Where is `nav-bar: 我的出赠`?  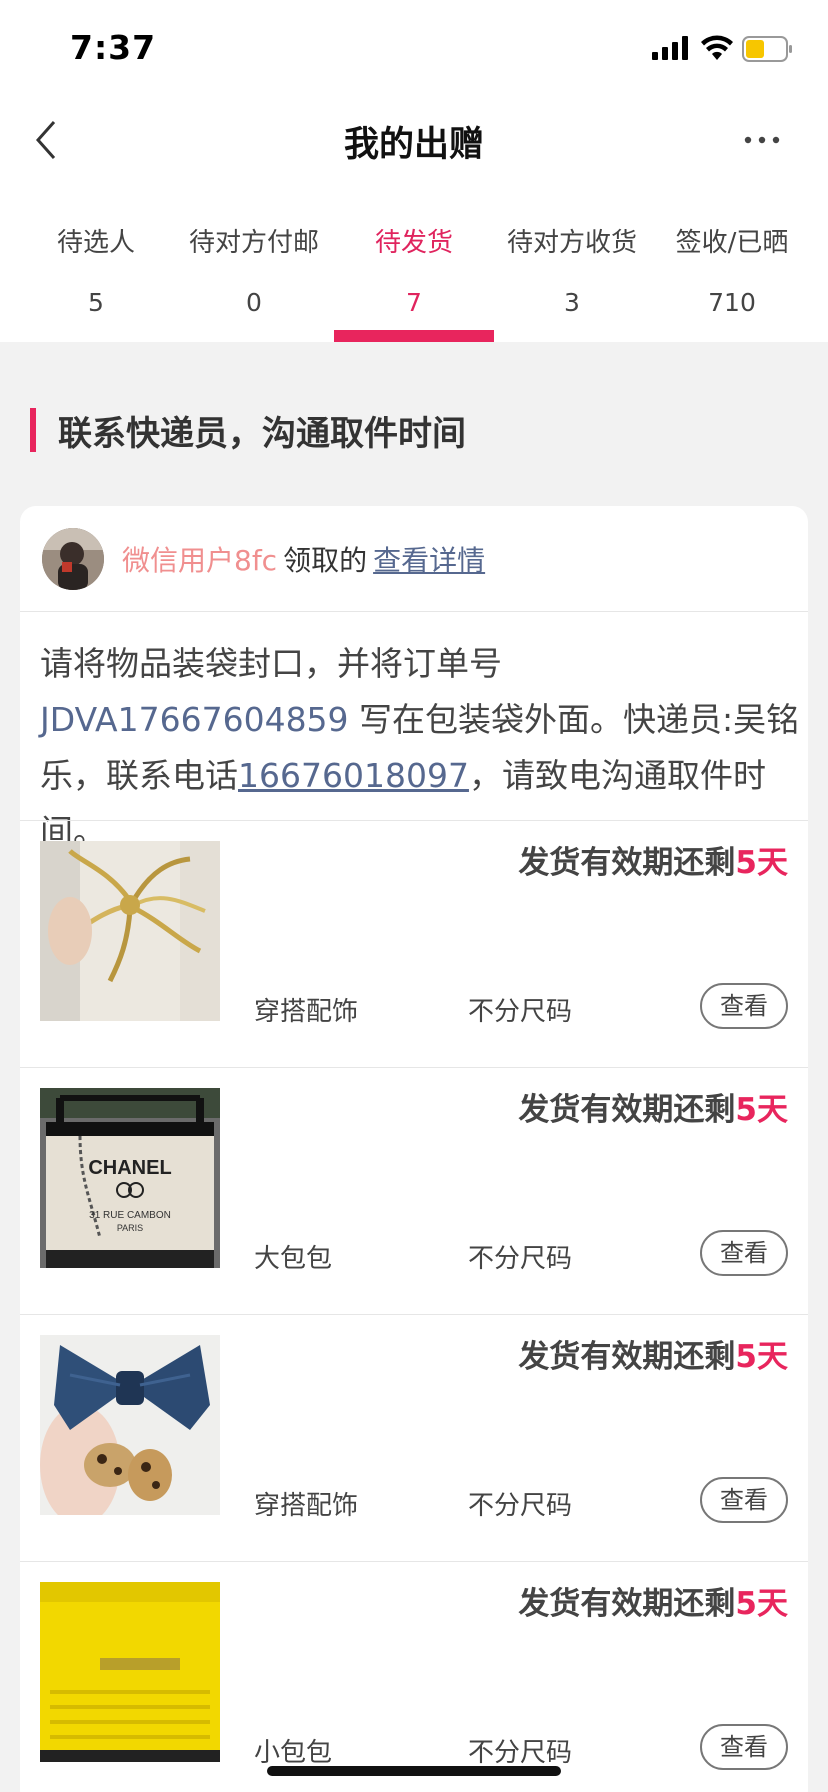 nav-bar: 我的出赠 is located at coordinates (414, 141).